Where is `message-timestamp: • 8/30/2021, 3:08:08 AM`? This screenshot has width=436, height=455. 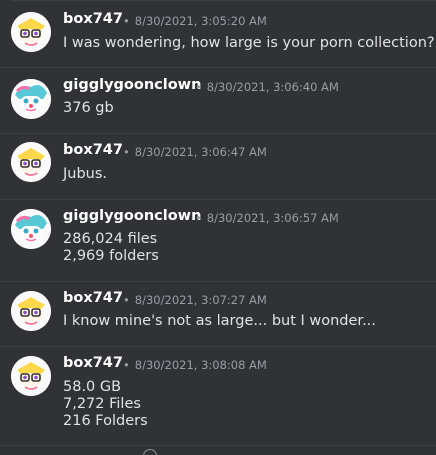
message-timestamp: • 8/30/2021, 3:08:08 AM is located at coordinates (195, 365).